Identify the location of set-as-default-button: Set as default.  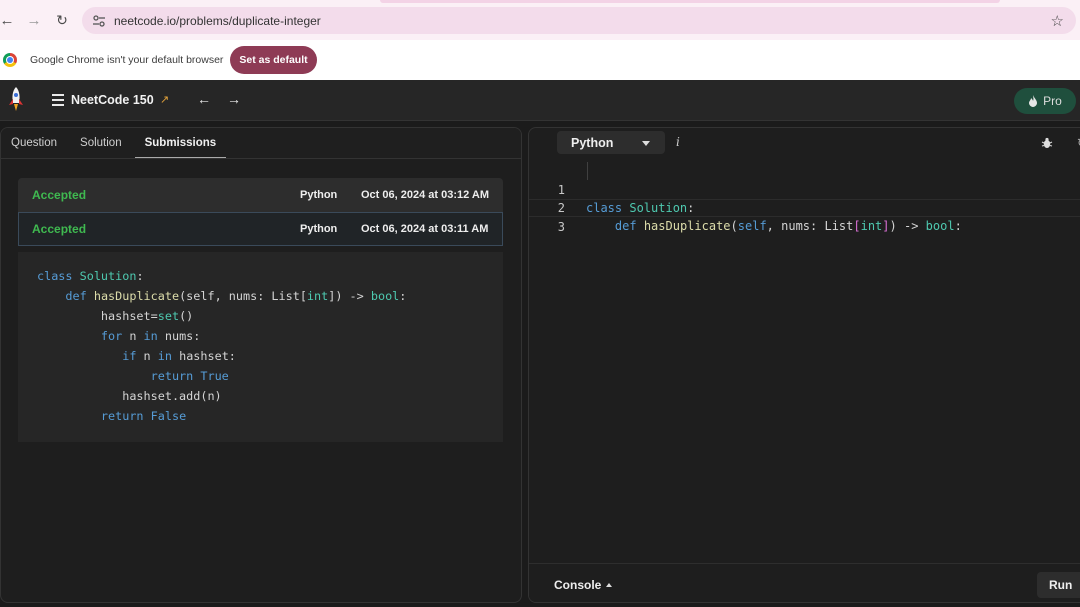
(273, 60).